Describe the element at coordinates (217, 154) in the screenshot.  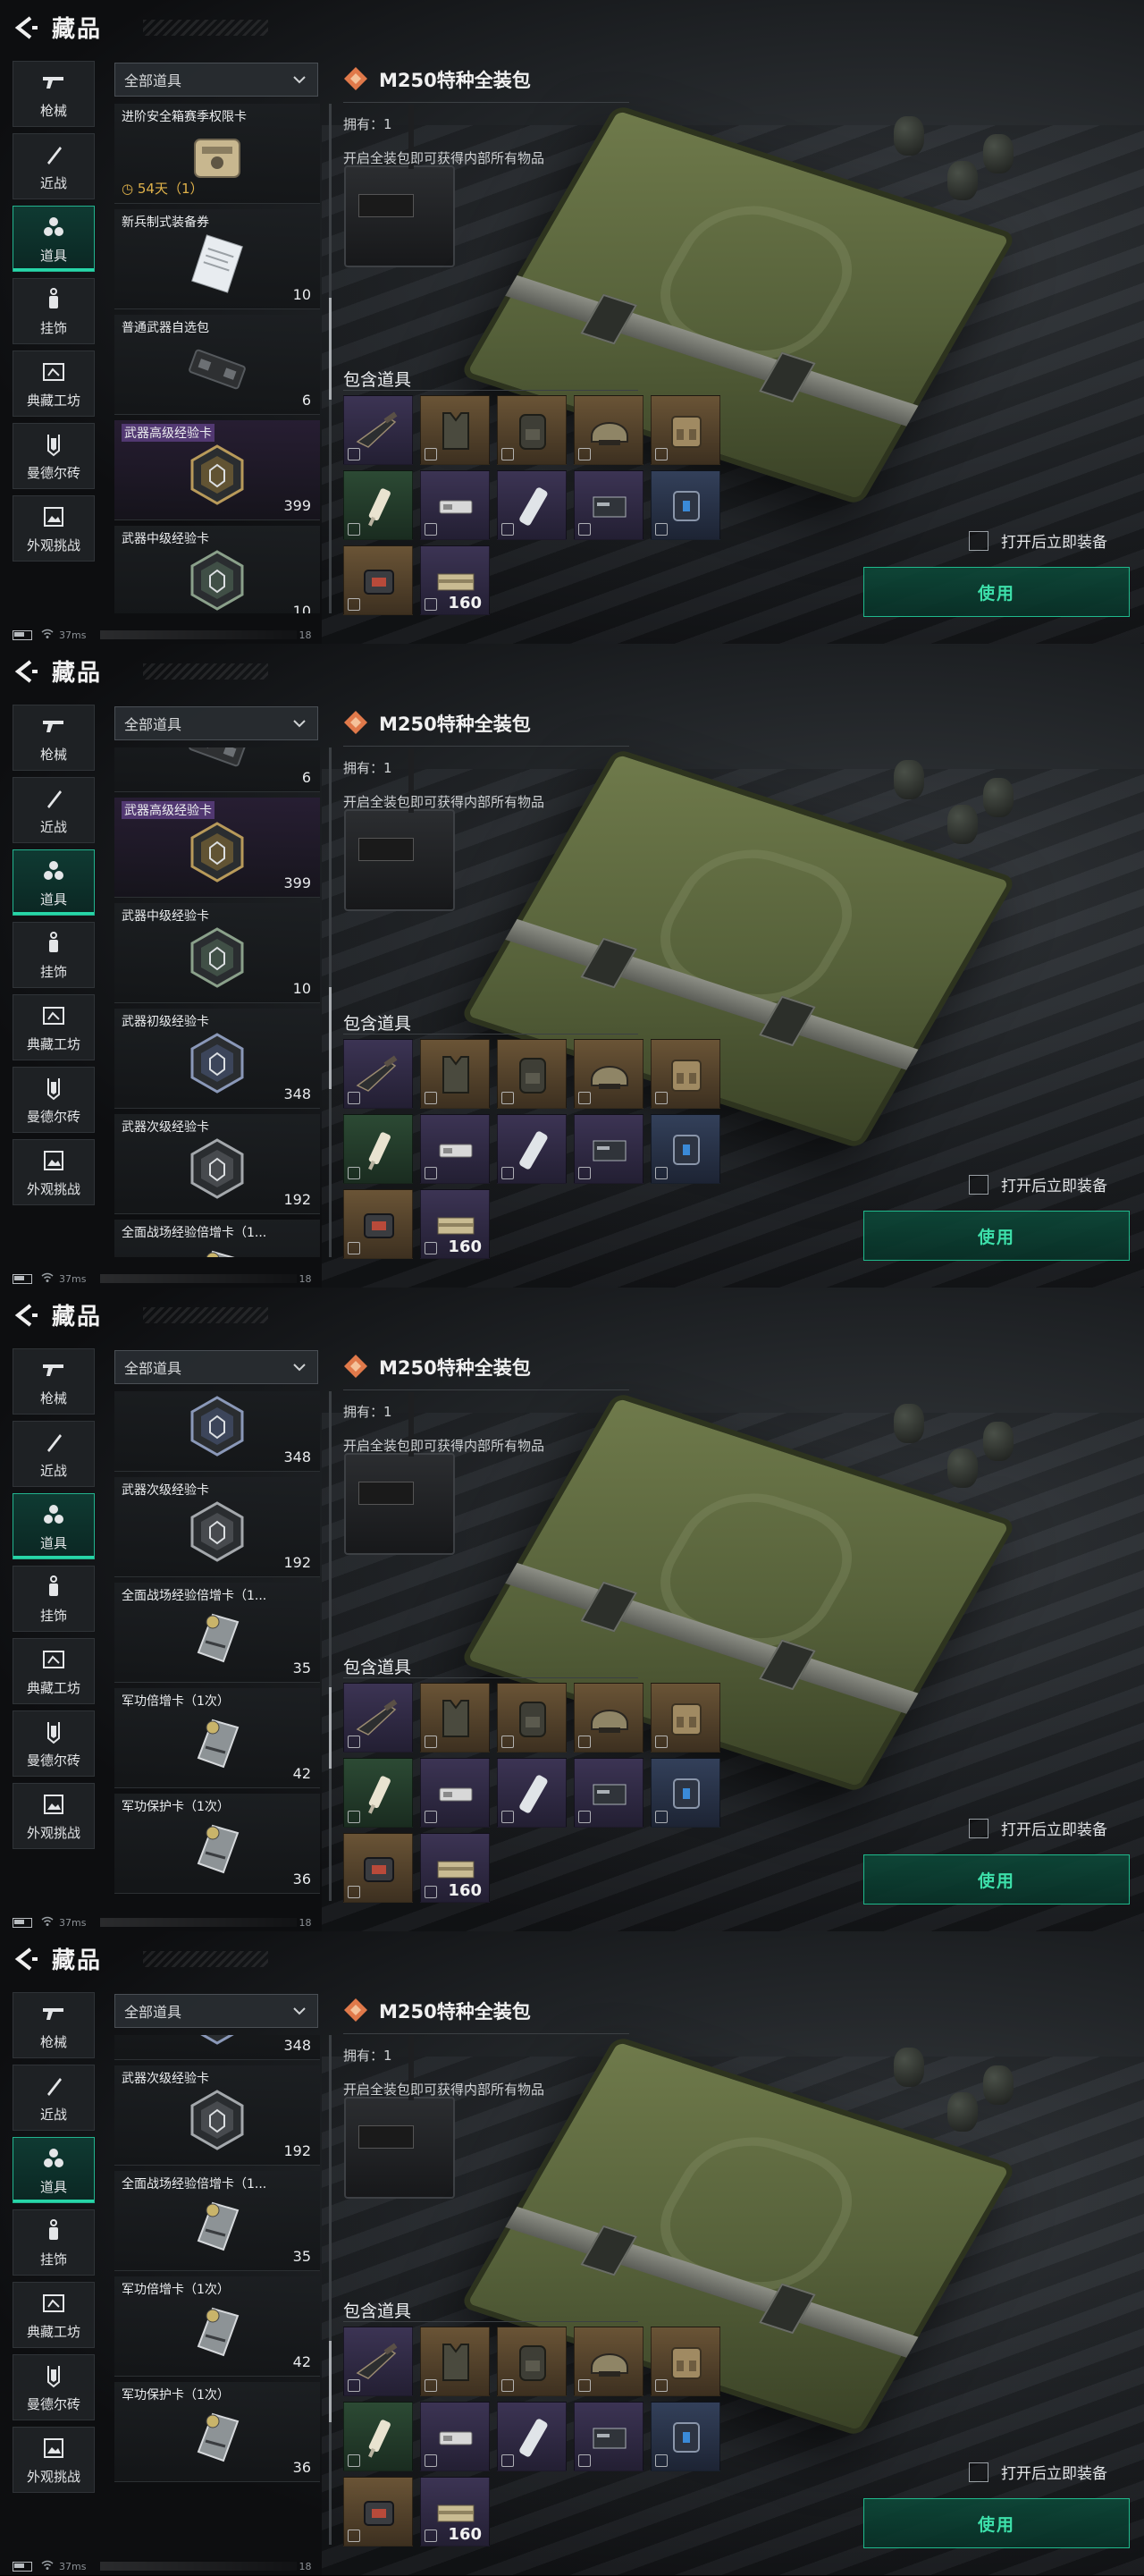
I see `list-item: 进阶安全箱赛季权限卡 ◷ 54天（1）` at that location.